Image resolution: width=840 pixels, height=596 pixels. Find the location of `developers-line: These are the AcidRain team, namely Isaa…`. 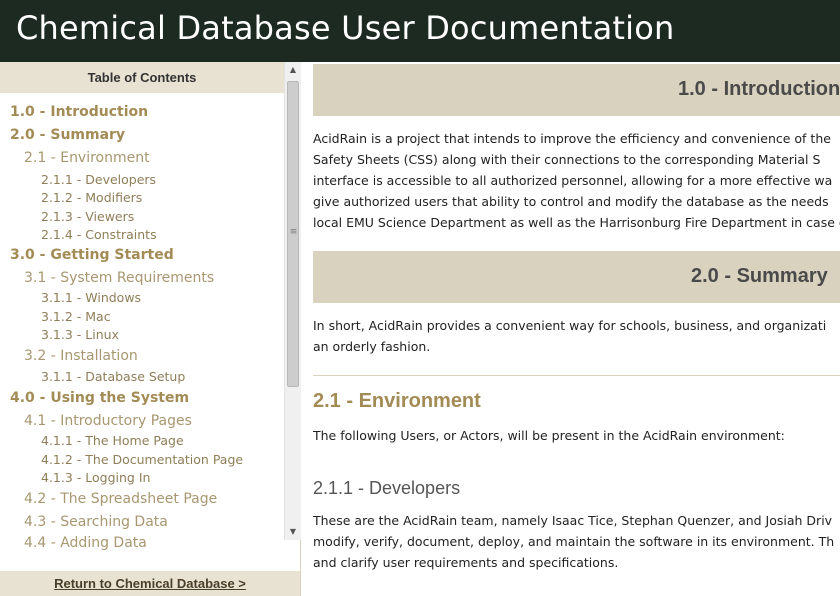

developers-line: These are the AcidRain team, namely Isaa… is located at coordinates (573, 520).